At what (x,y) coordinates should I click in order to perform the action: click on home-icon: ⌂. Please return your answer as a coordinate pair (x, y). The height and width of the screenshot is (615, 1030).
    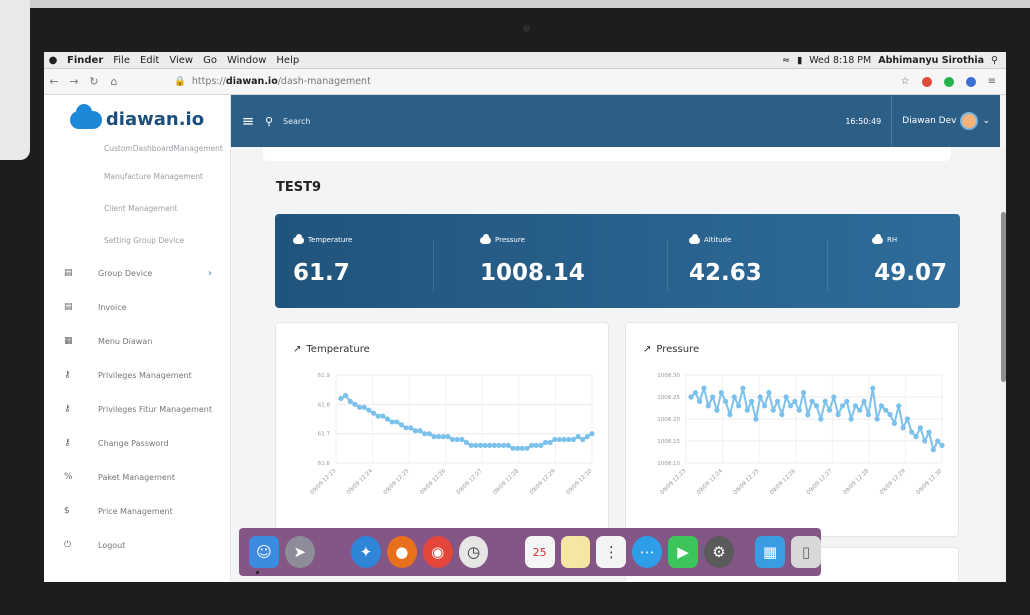
    Looking at the image, I should click on (114, 81).